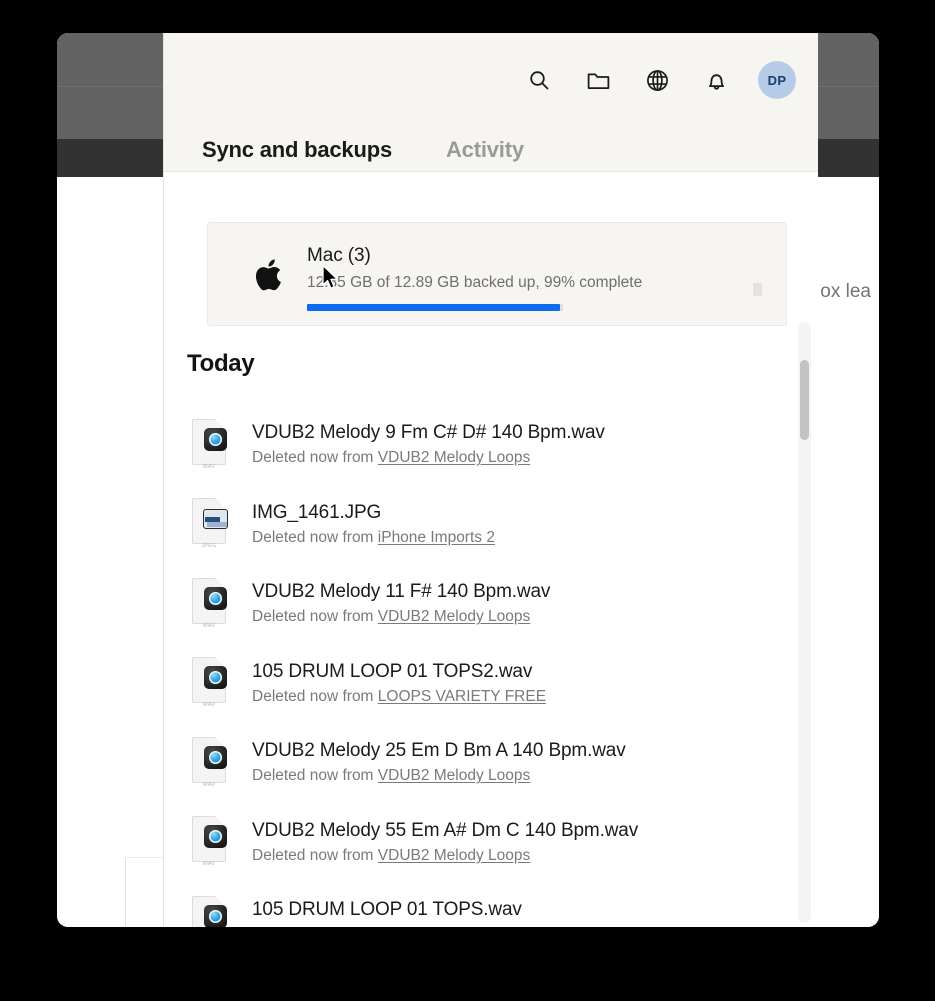 This screenshot has height=1001, width=935. I want to click on panel-tabs: Sync and backups Activity, so click(491, 158).